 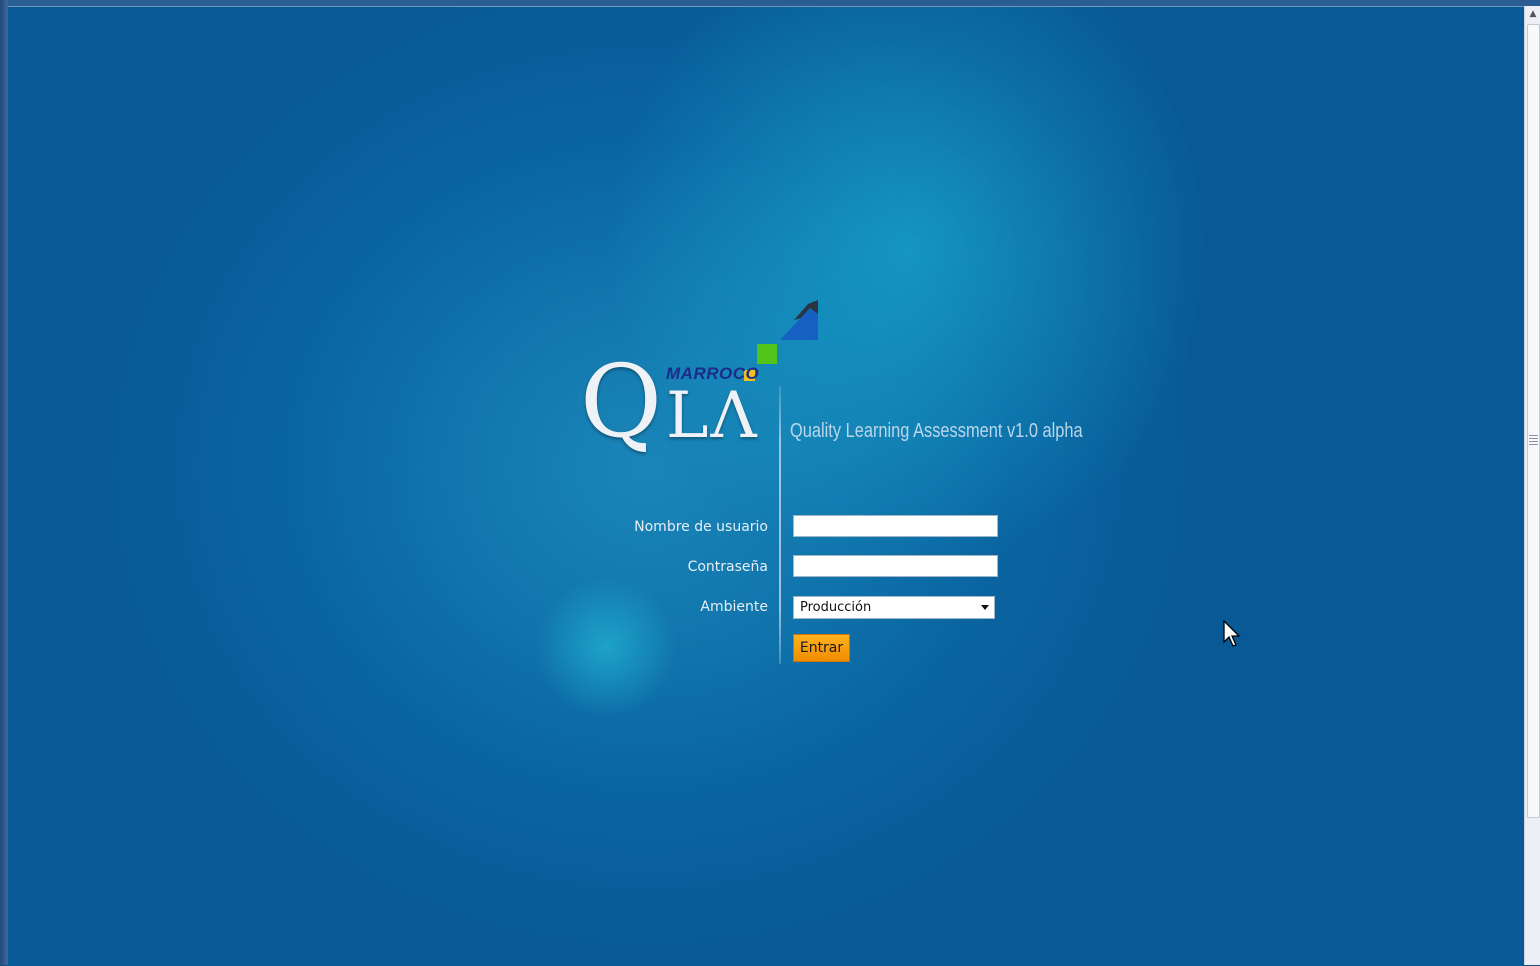 What do you see at coordinates (1533, 421) in the screenshot?
I see `scrollbar-thumb` at bounding box center [1533, 421].